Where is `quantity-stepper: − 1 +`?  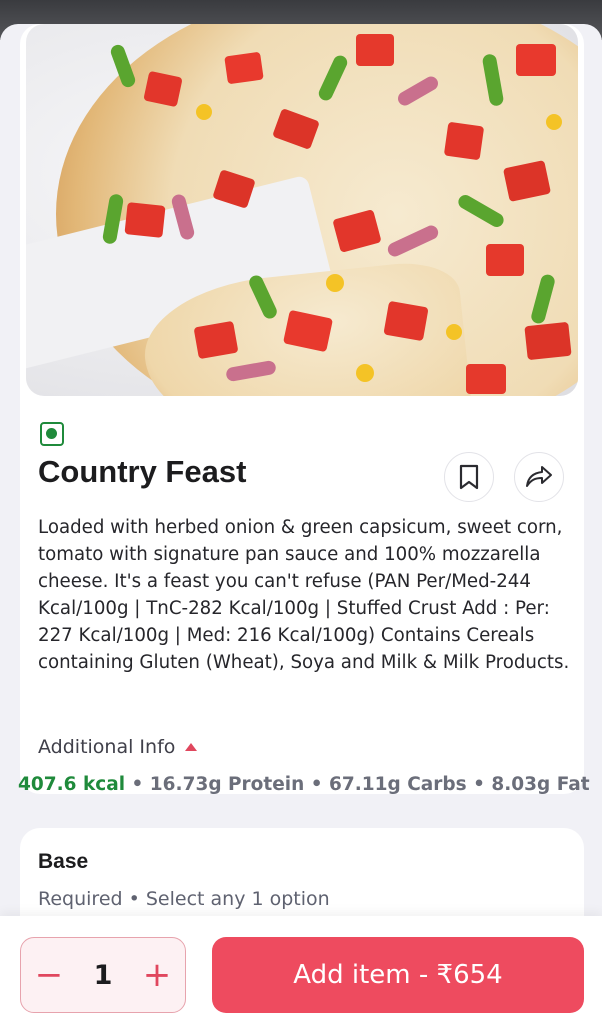 quantity-stepper: − 1 + is located at coordinates (103, 975).